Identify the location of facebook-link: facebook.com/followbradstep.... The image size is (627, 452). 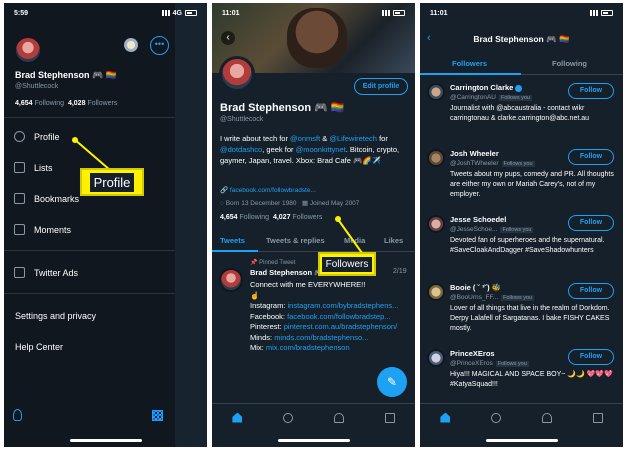
(338, 316).